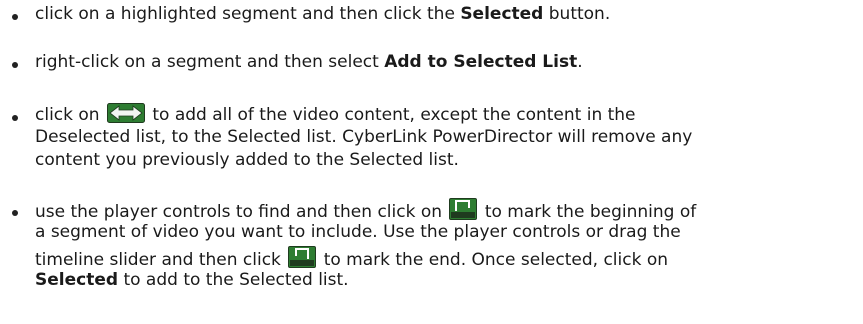 Image resolution: width=863 pixels, height=324 pixels. Describe the element at coordinates (481, 62) in the screenshot. I see `add-to-selected-list-keyword: Add to Selected List` at that location.